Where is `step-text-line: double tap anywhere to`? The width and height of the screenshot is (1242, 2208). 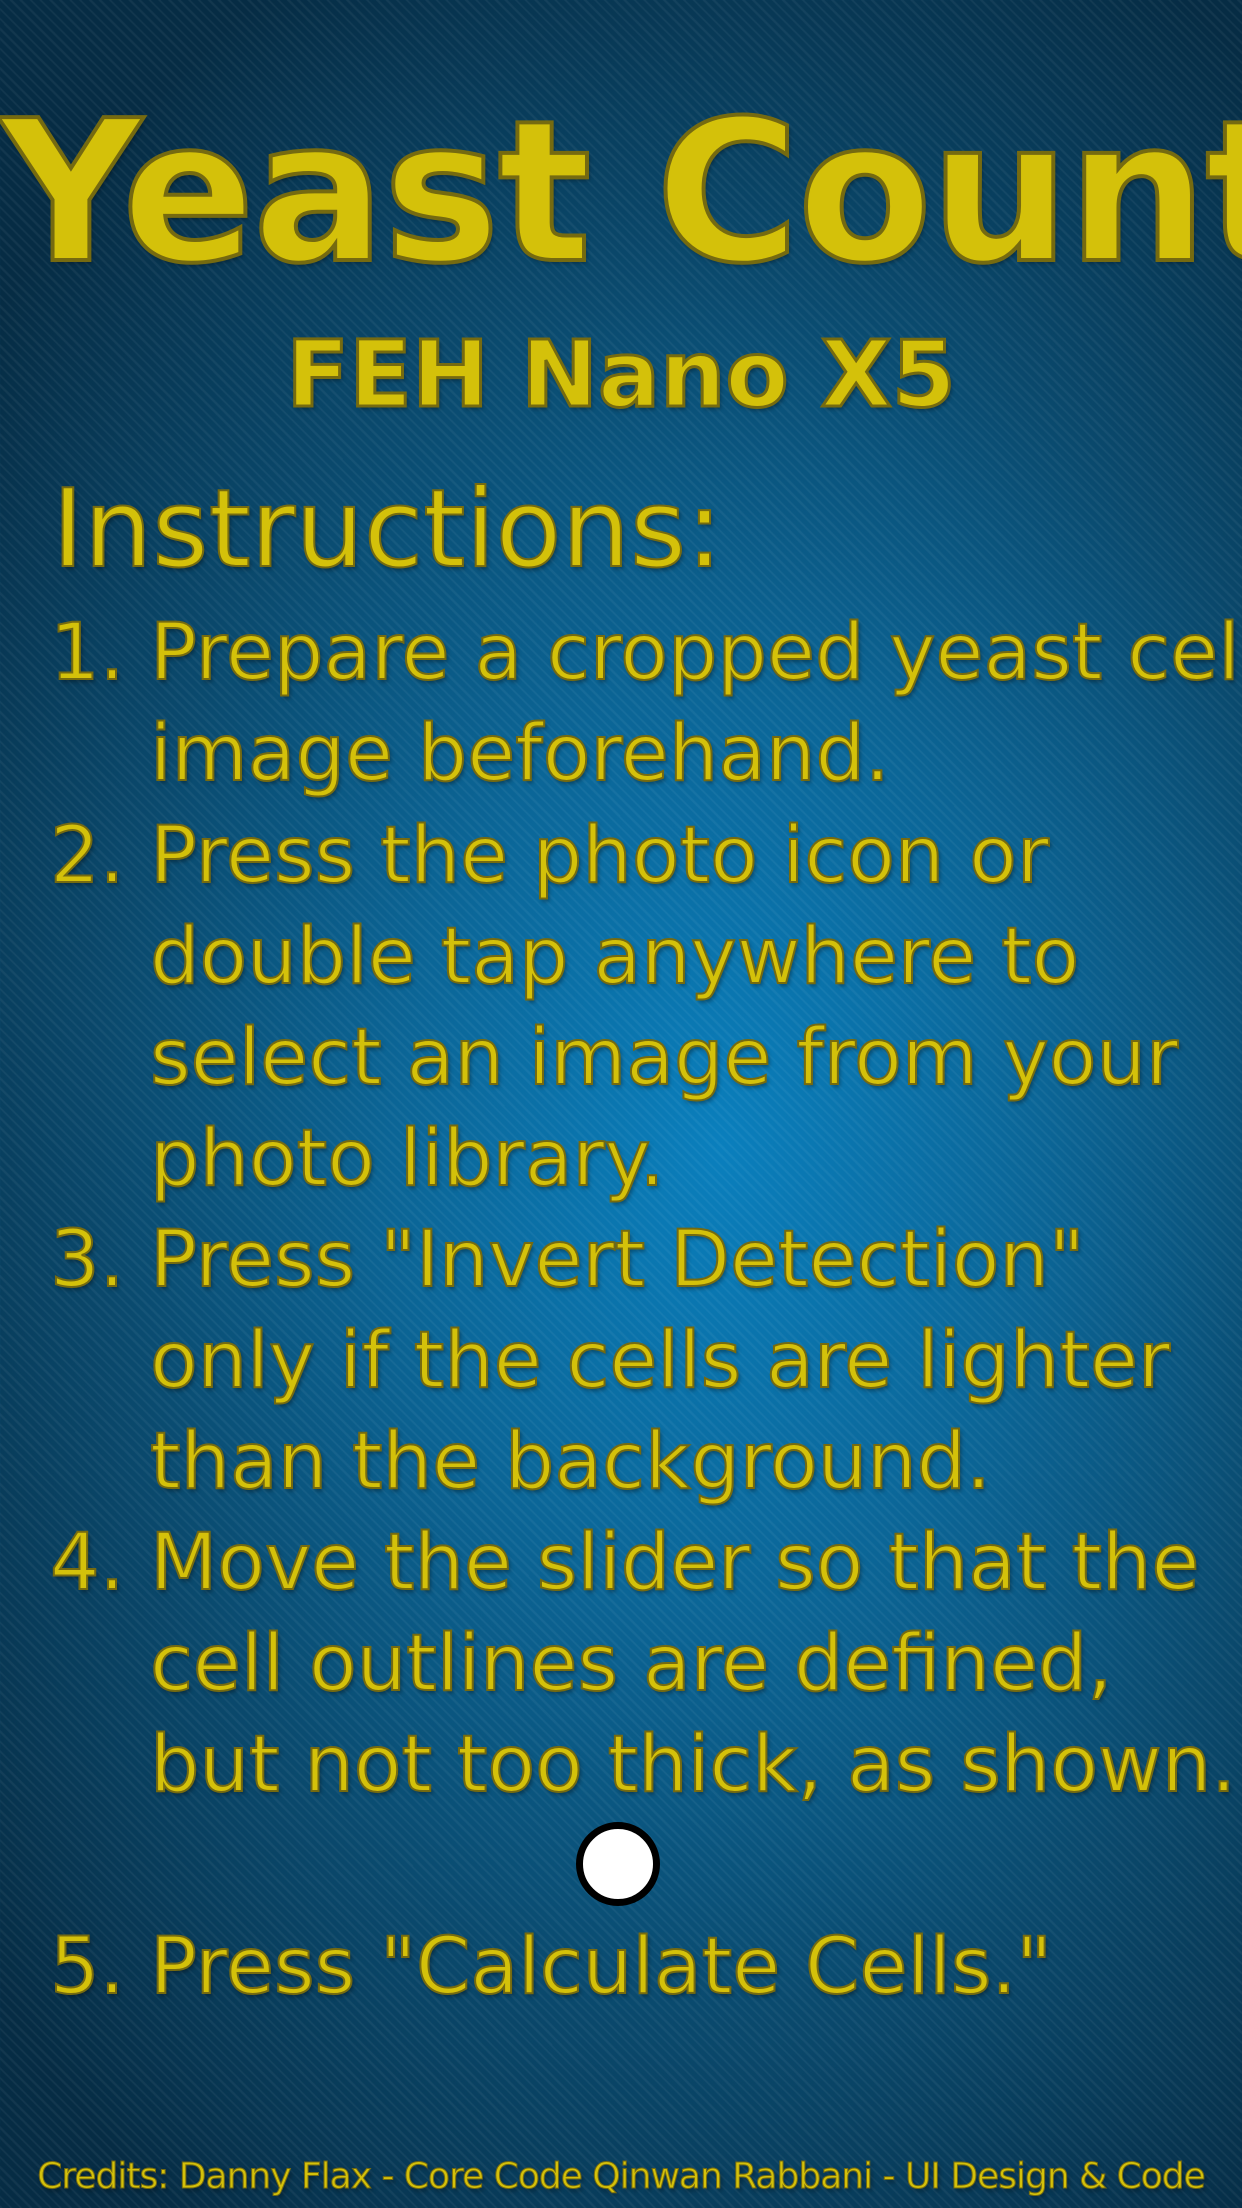
step-text-line: double tap anywhere to is located at coordinates (614, 957).